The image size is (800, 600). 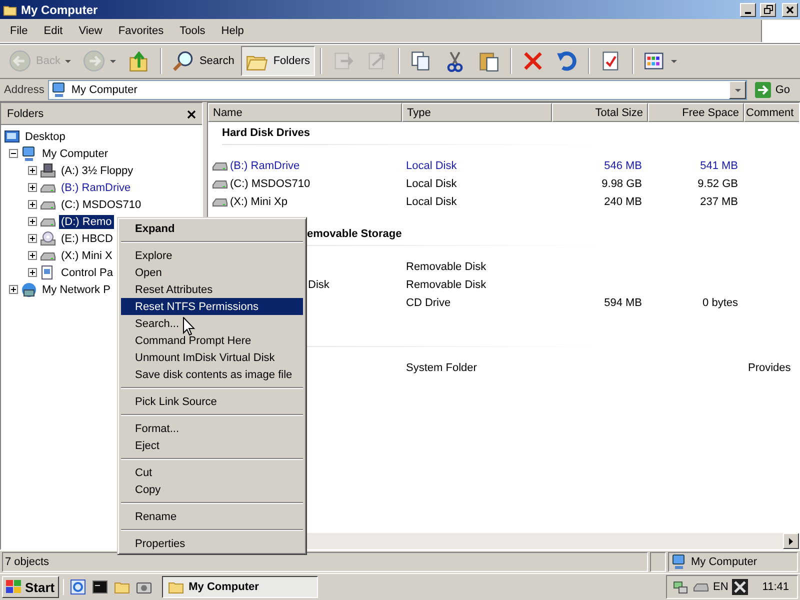 What do you see at coordinates (212, 340) in the screenshot?
I see `context-menu-item: Command Prompt Here` at bounding box center [212, 340].